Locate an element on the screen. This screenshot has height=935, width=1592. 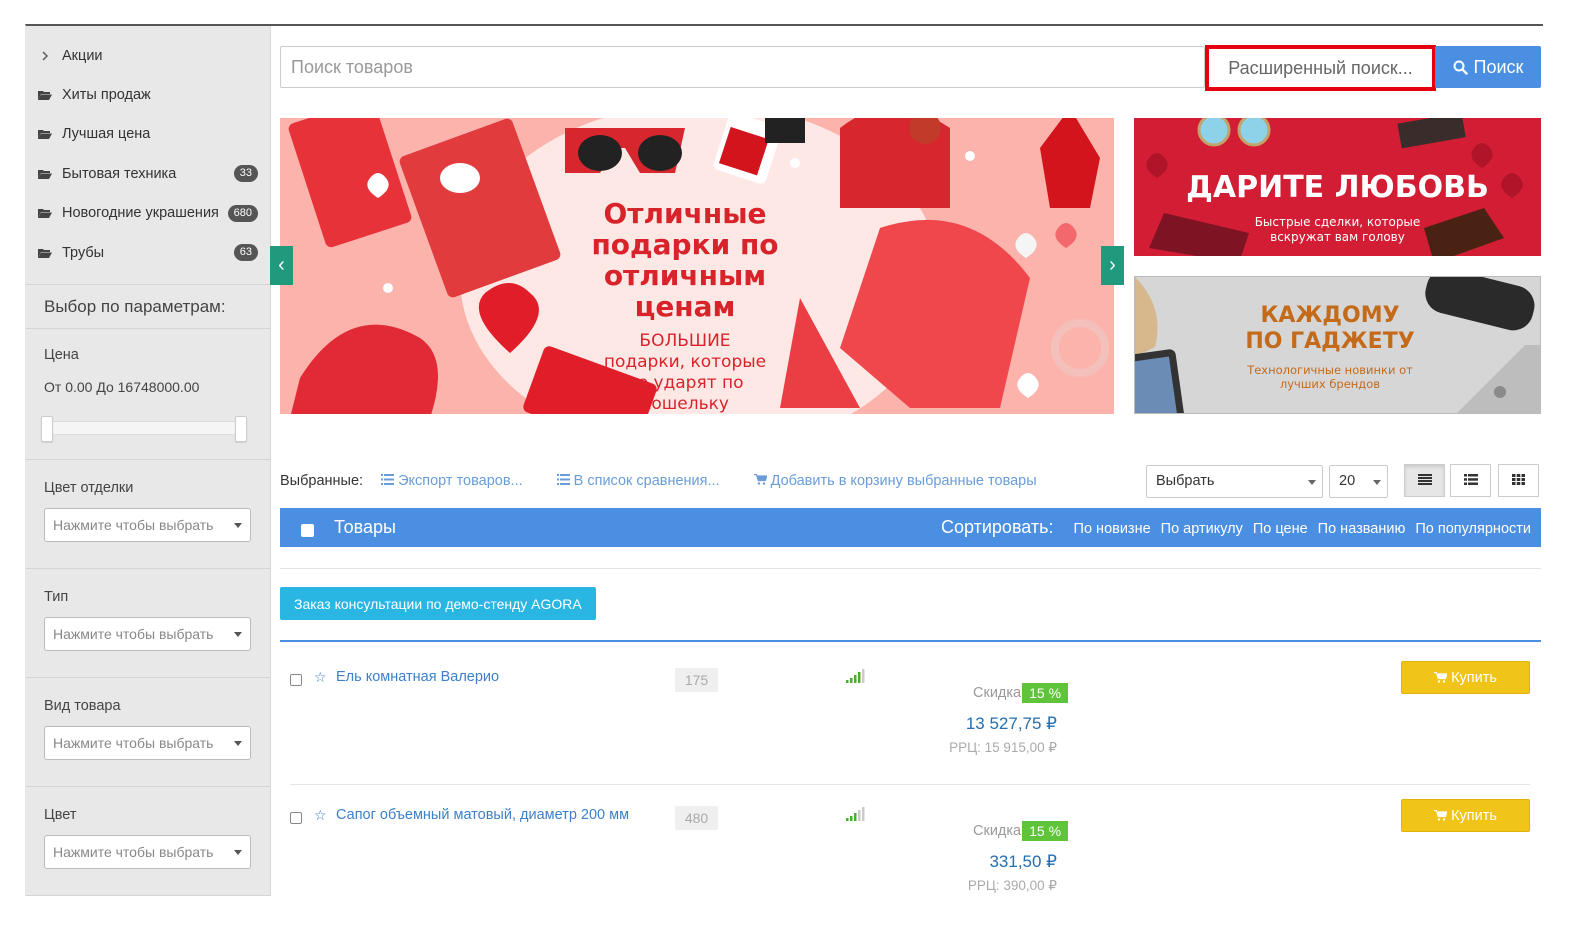
bulk-action-select: Выбрать is located at coordinates (1234, 481).